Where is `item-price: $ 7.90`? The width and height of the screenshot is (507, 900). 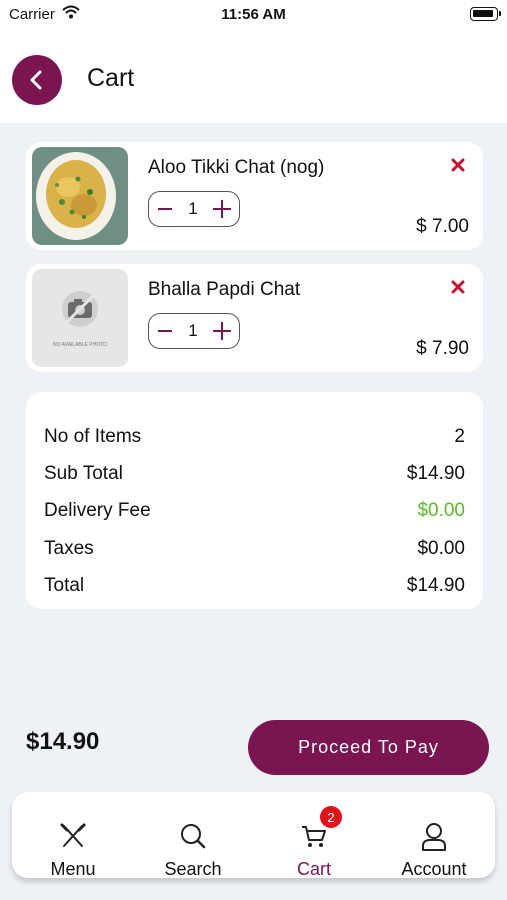 item-price: $ 7.90 is located at coordinates (442, 348).